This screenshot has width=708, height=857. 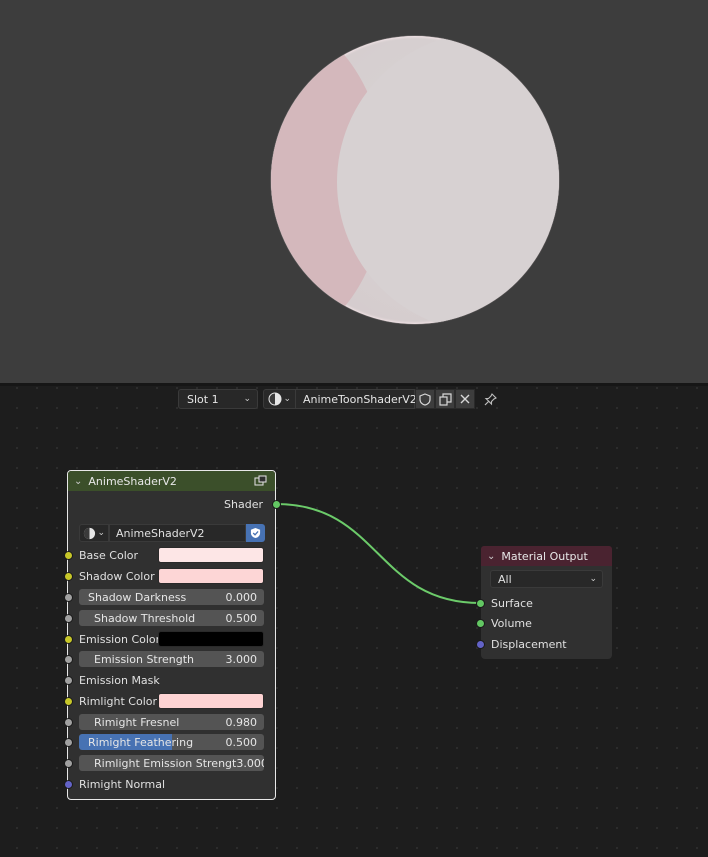 What do you see at coordinates (512, 603) in the screenshot?
I see `surface-label: Surface` at bounding box center [512, 603].